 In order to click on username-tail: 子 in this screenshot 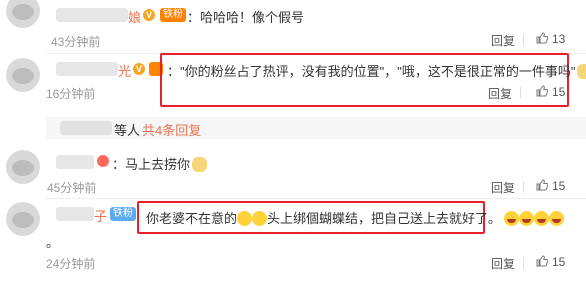, I will do `click(100, 215)`.